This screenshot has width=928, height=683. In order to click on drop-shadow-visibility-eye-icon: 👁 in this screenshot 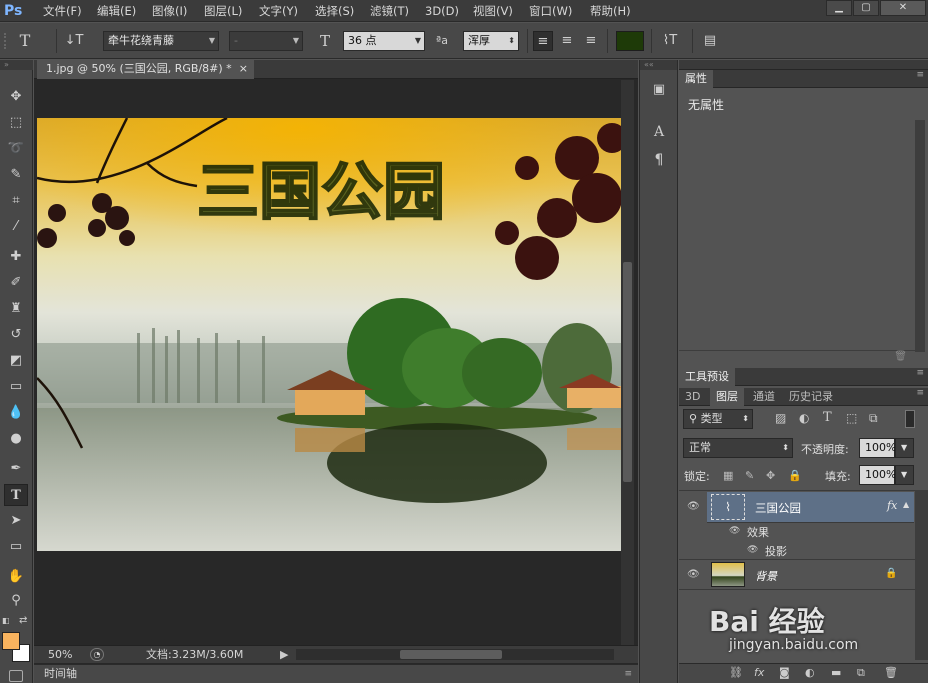, I will do `click(752, 550)`.